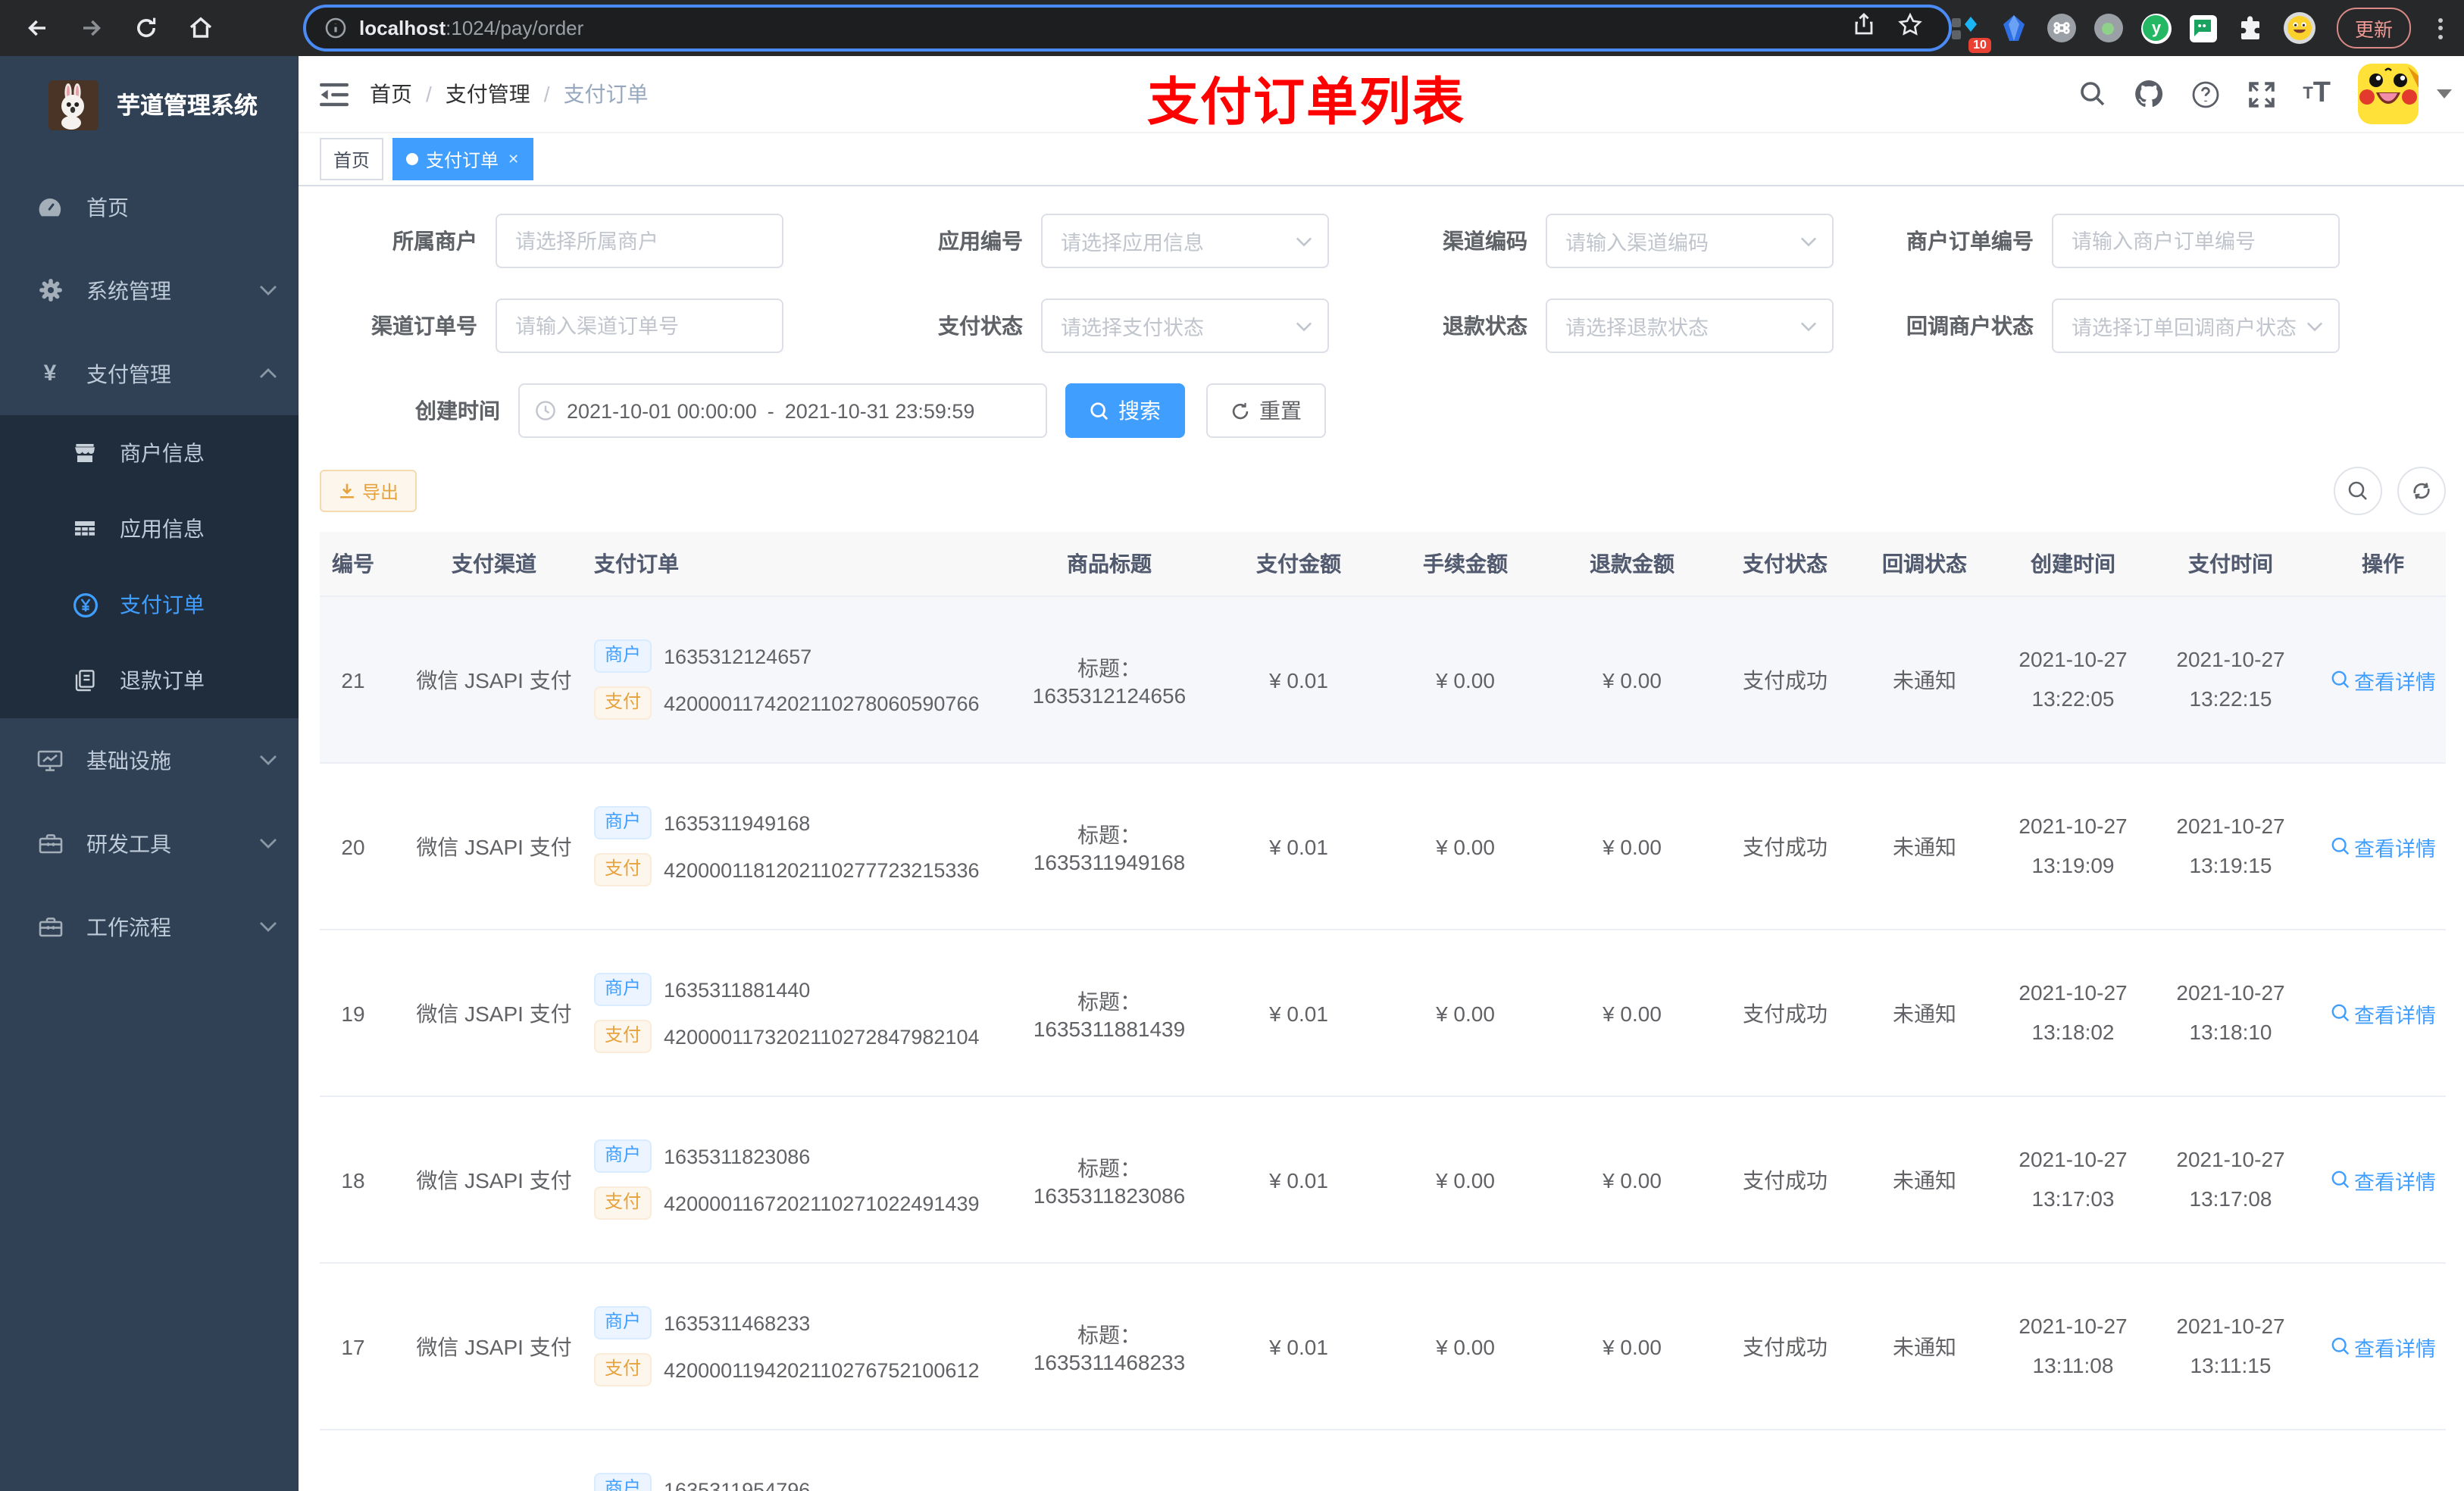 This screenshot has width=2464, height=1491. Describe the element at coordinates (737, 1484) in the screenshot. I see `merchant-order-no: 1635311954796` at that location.